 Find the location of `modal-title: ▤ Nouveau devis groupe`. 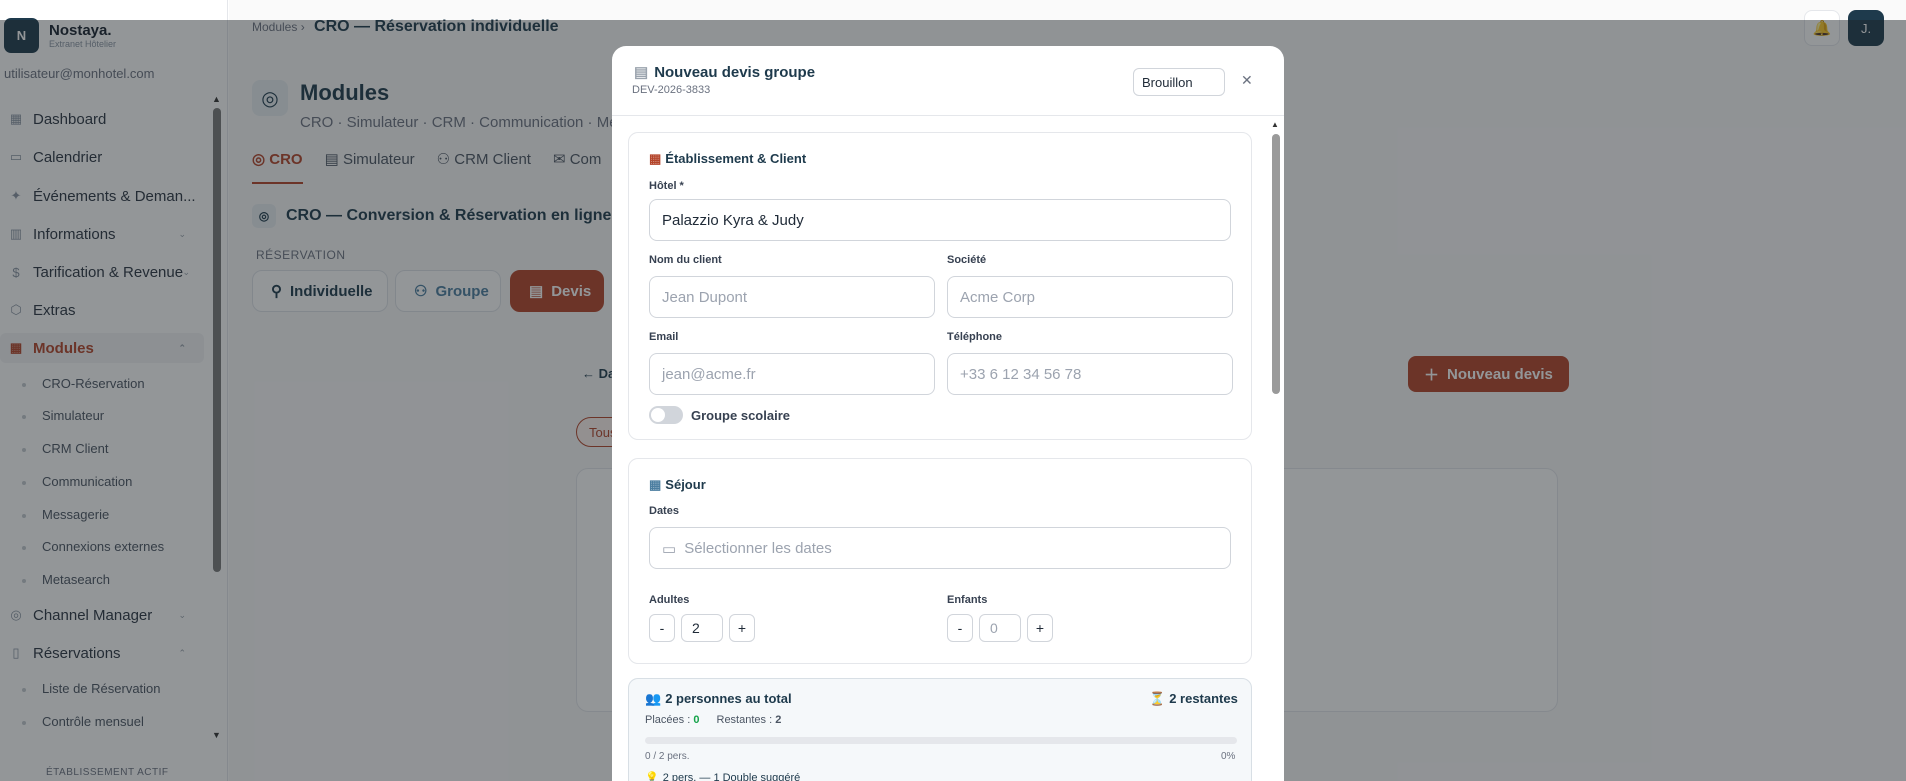

modal-title: ▤ Nouveau devis groupe is located at coordinates (724, 72).